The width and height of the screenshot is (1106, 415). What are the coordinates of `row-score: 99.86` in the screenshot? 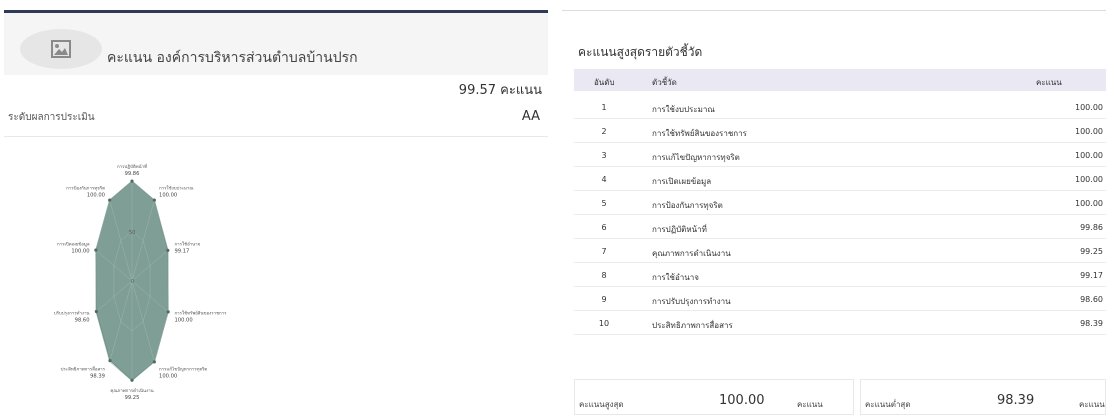 It's located at (1091, 227).